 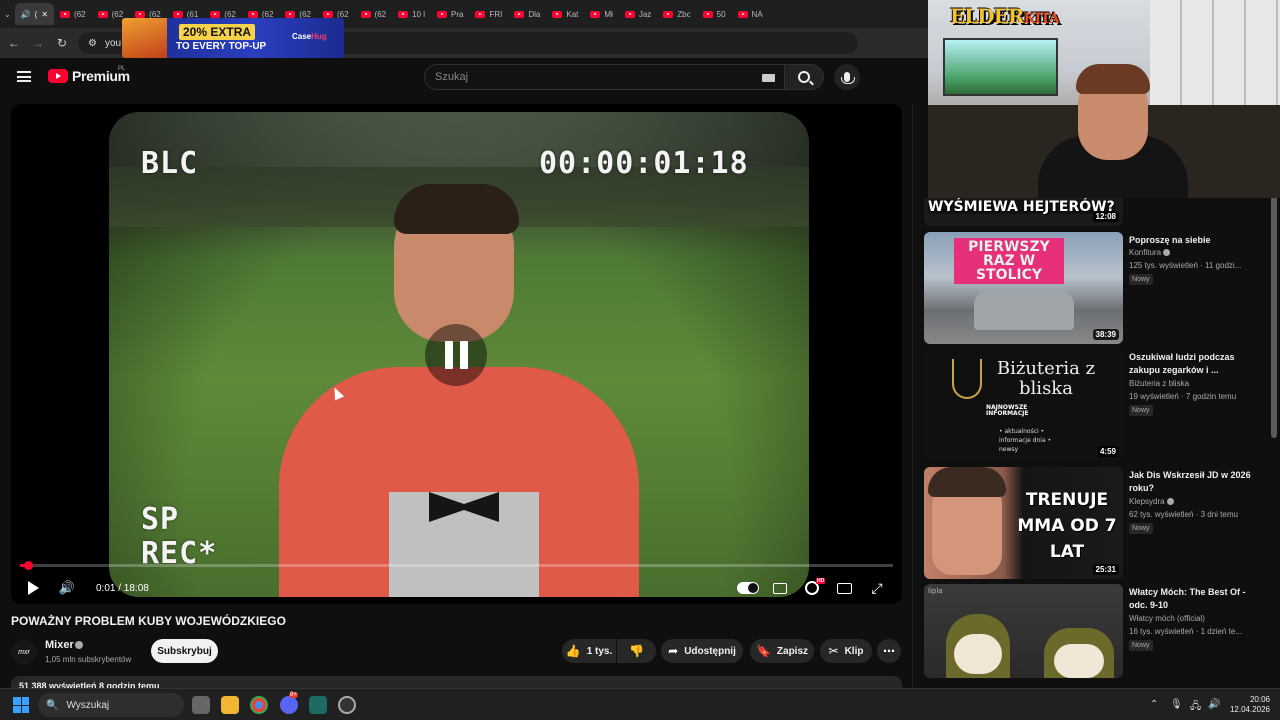 What do you see at coordinates (1150, 252) in the screenshot?
I see `recommendation-channel: Konfitura` at bounding box center [1150, 252].